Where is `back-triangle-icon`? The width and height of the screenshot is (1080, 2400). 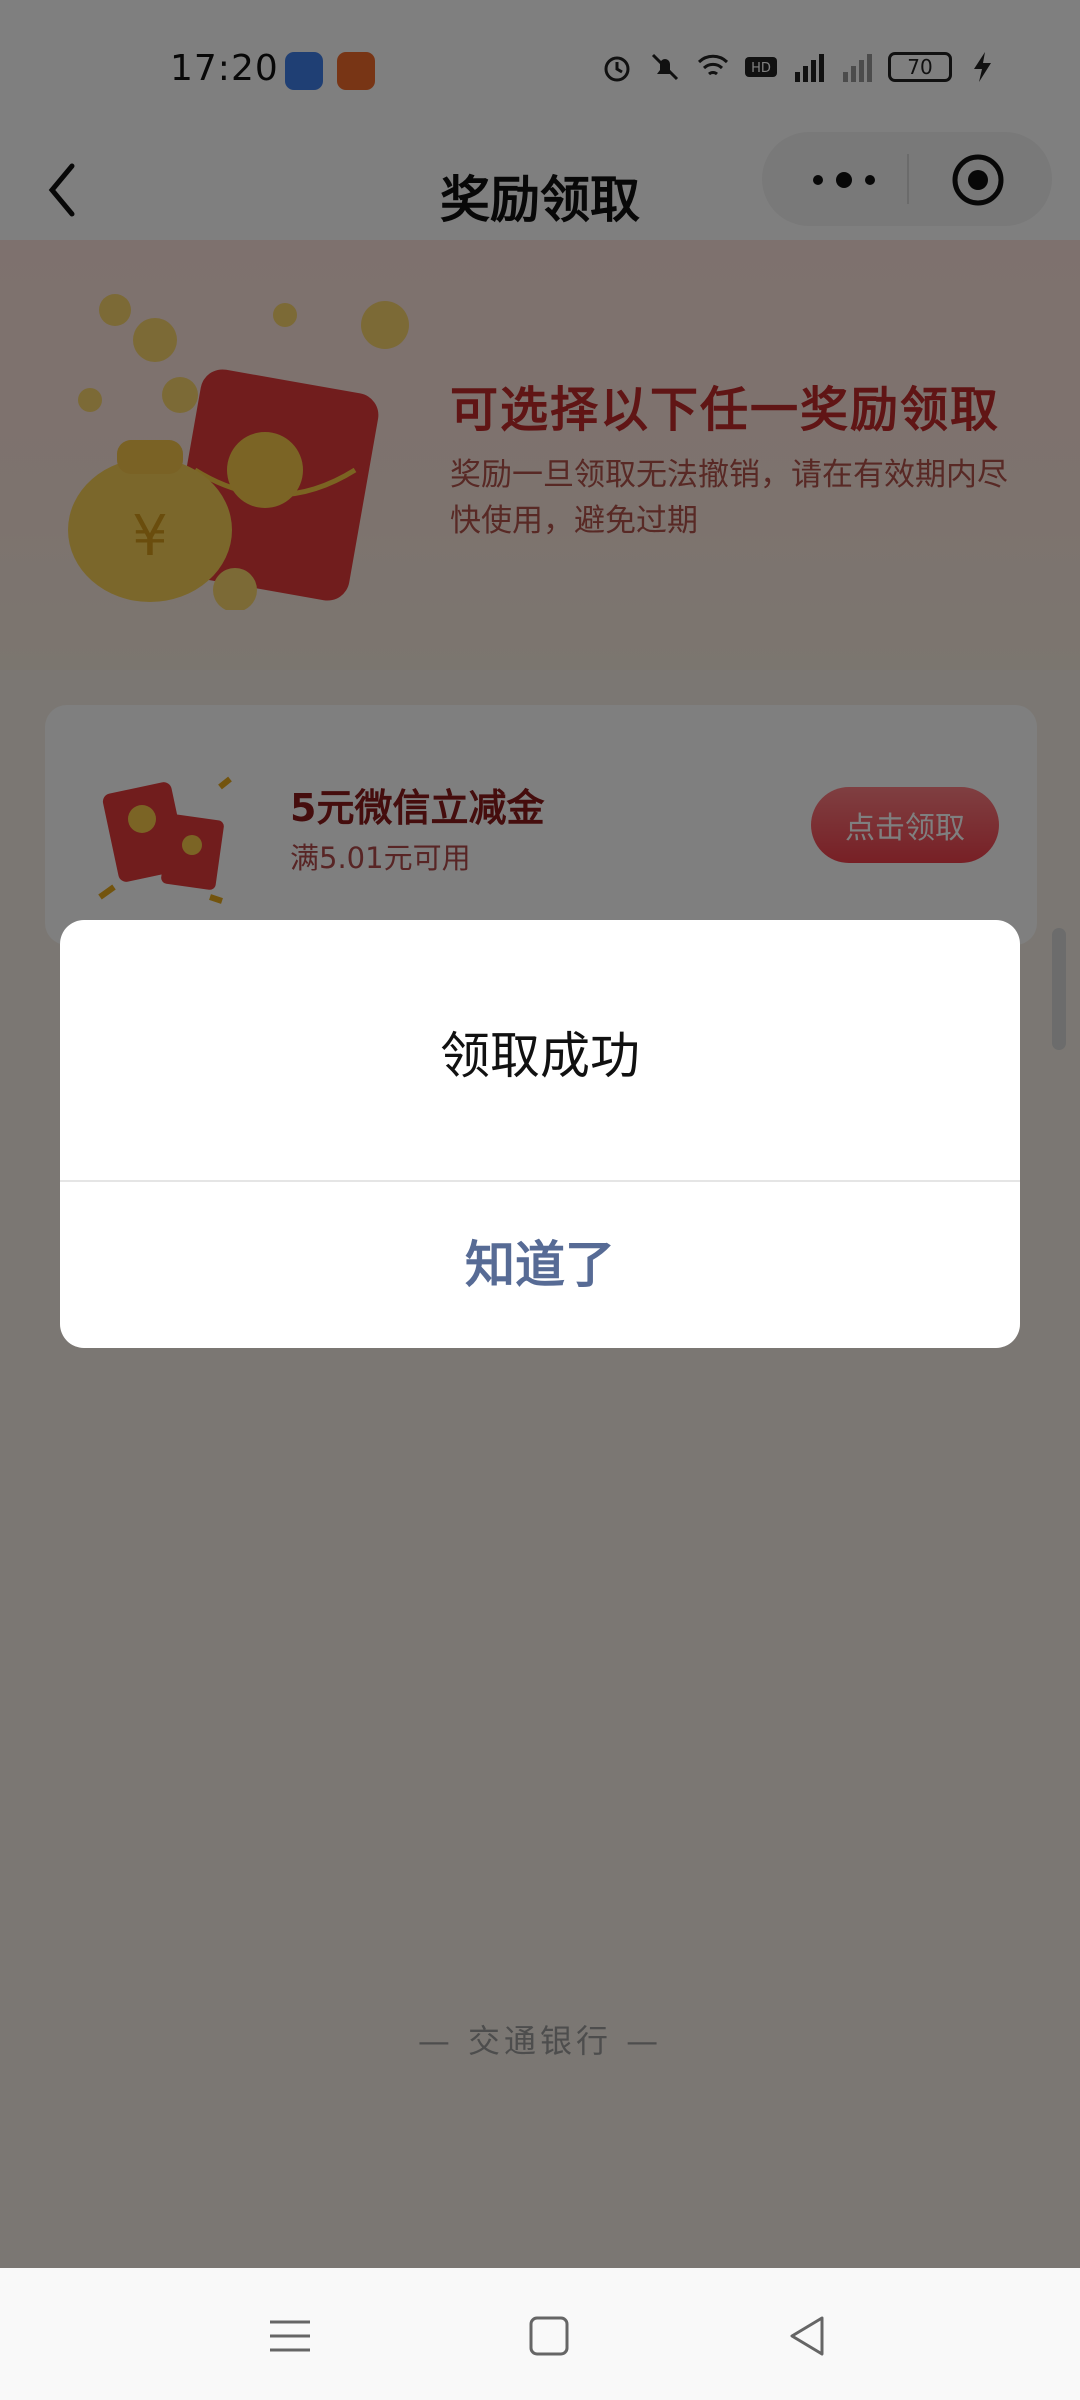
back-triangle-icon is located at coordinates (808, 2336).